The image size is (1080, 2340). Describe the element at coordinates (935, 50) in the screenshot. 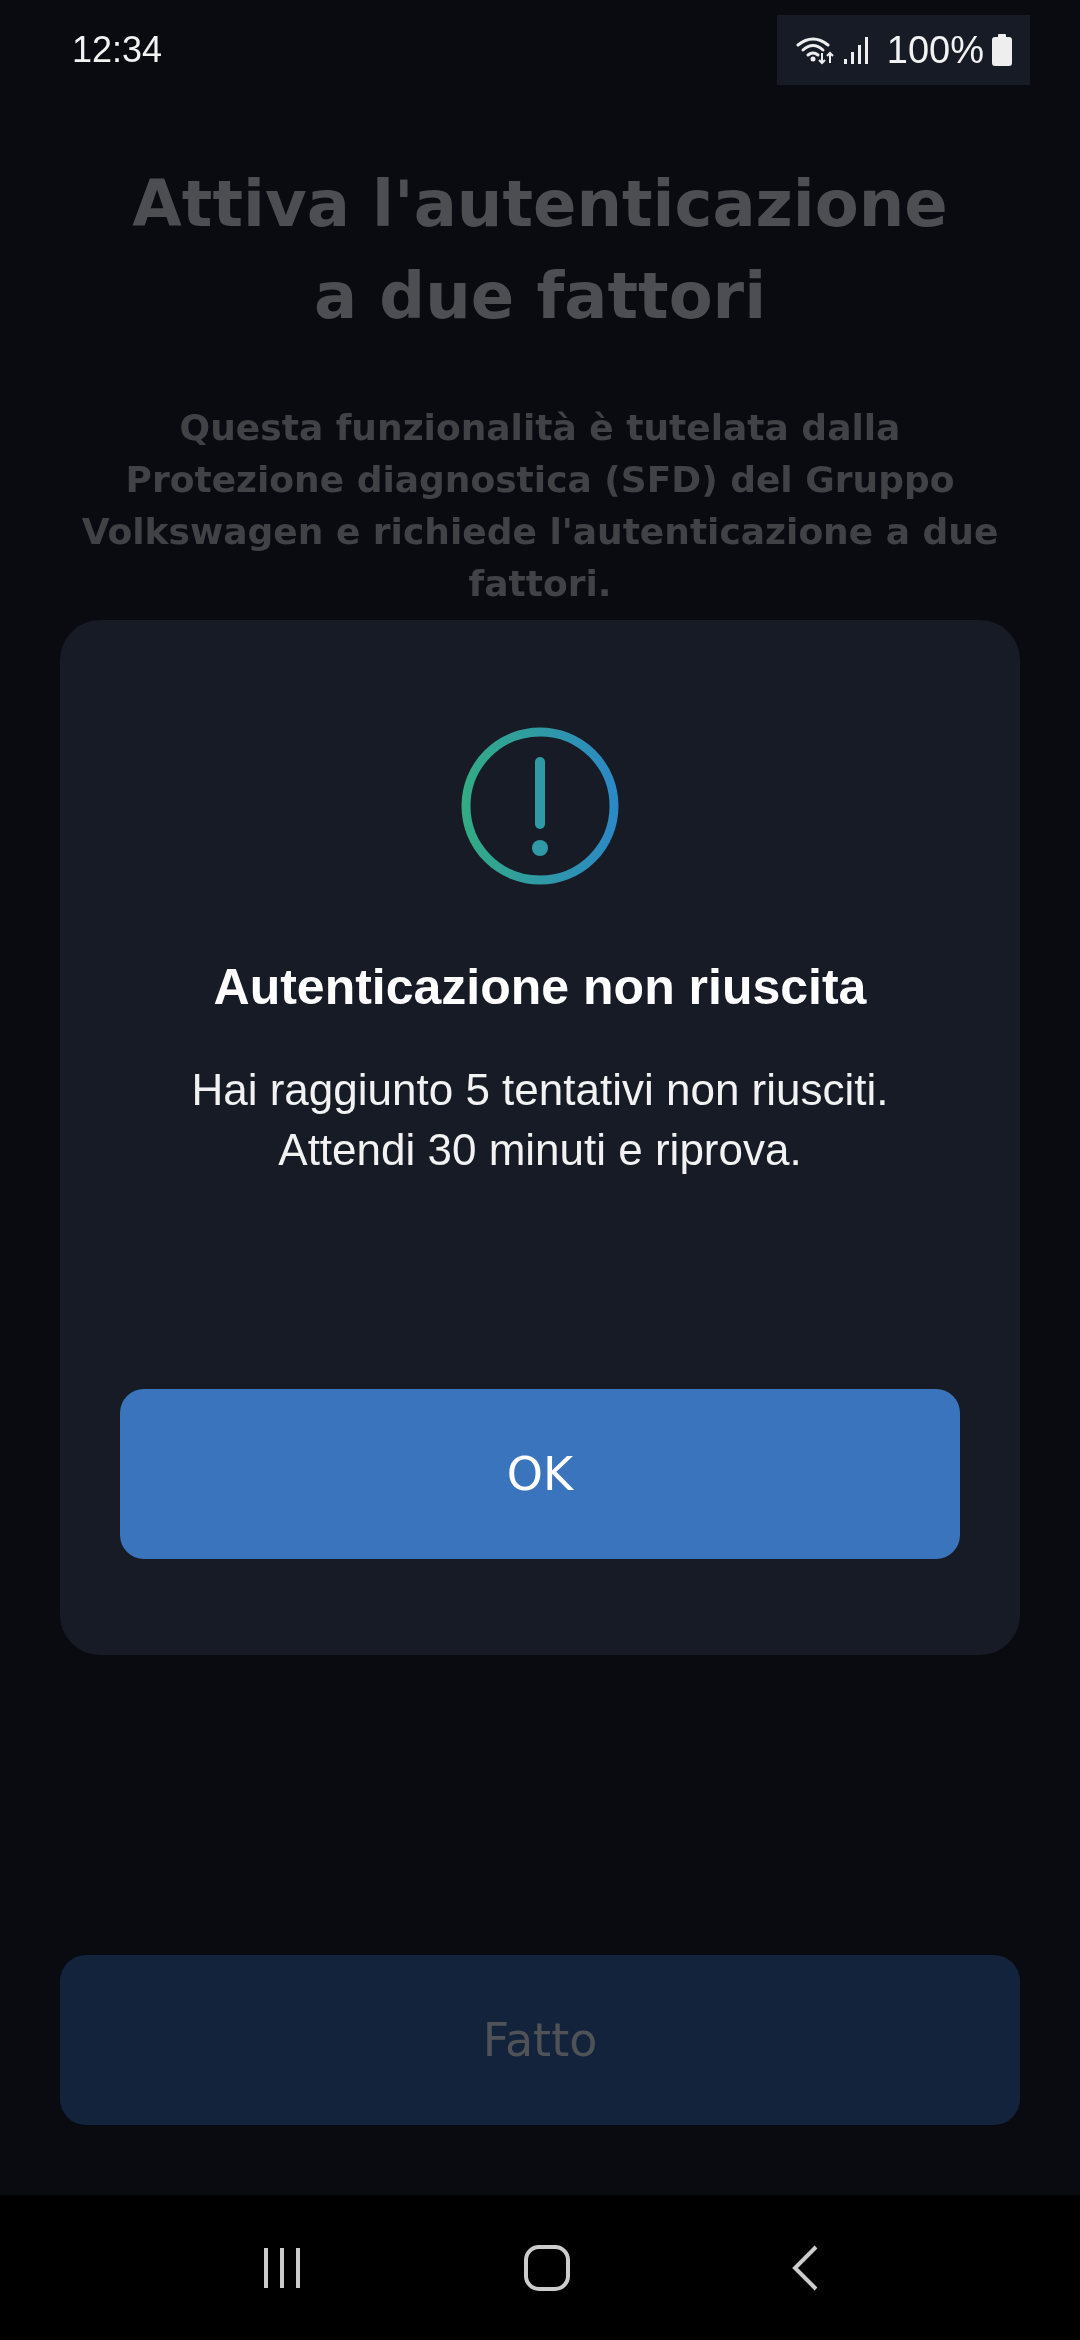

I see `battery-percentage: 100%` at that location.